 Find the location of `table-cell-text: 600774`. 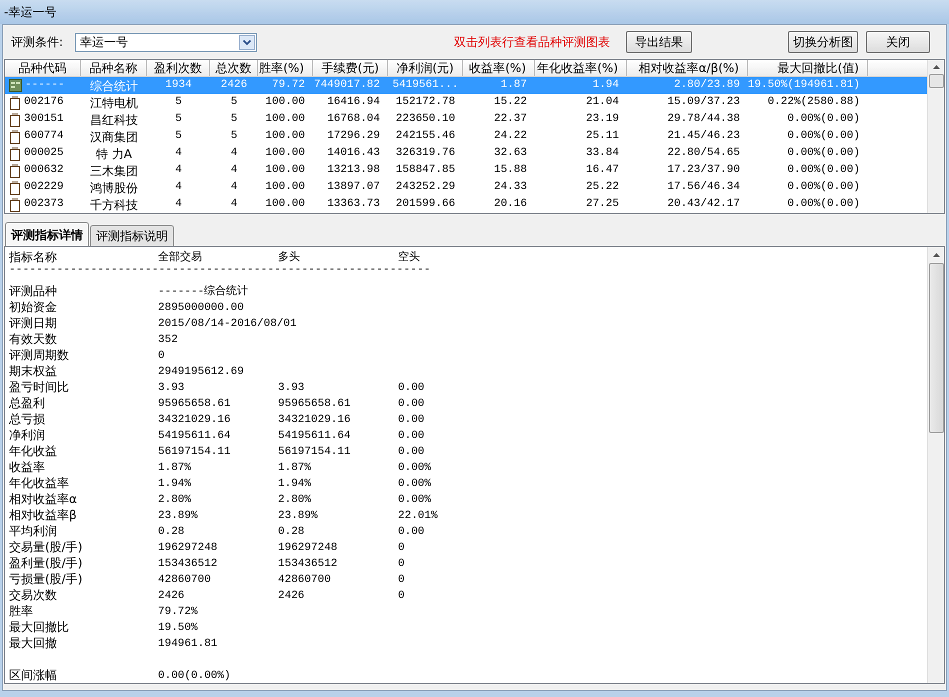

table-cell-text: 600774 is located at coordinates (44, 136).